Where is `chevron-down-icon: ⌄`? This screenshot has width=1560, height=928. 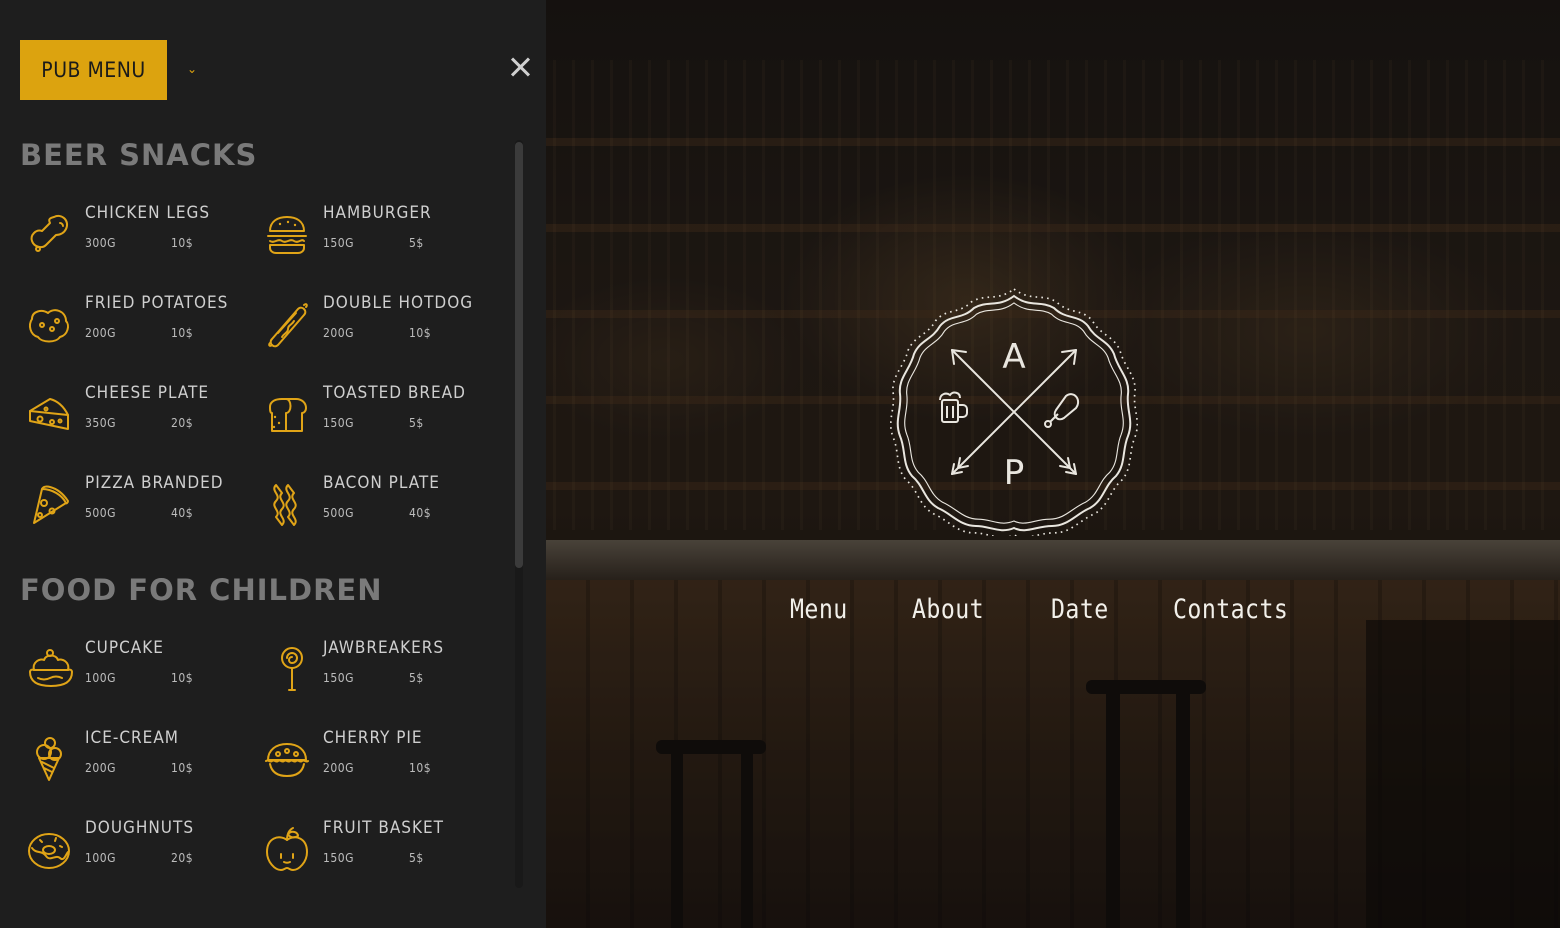
chevron-down-icon: ⌄ is located at coordinates (192, 69).